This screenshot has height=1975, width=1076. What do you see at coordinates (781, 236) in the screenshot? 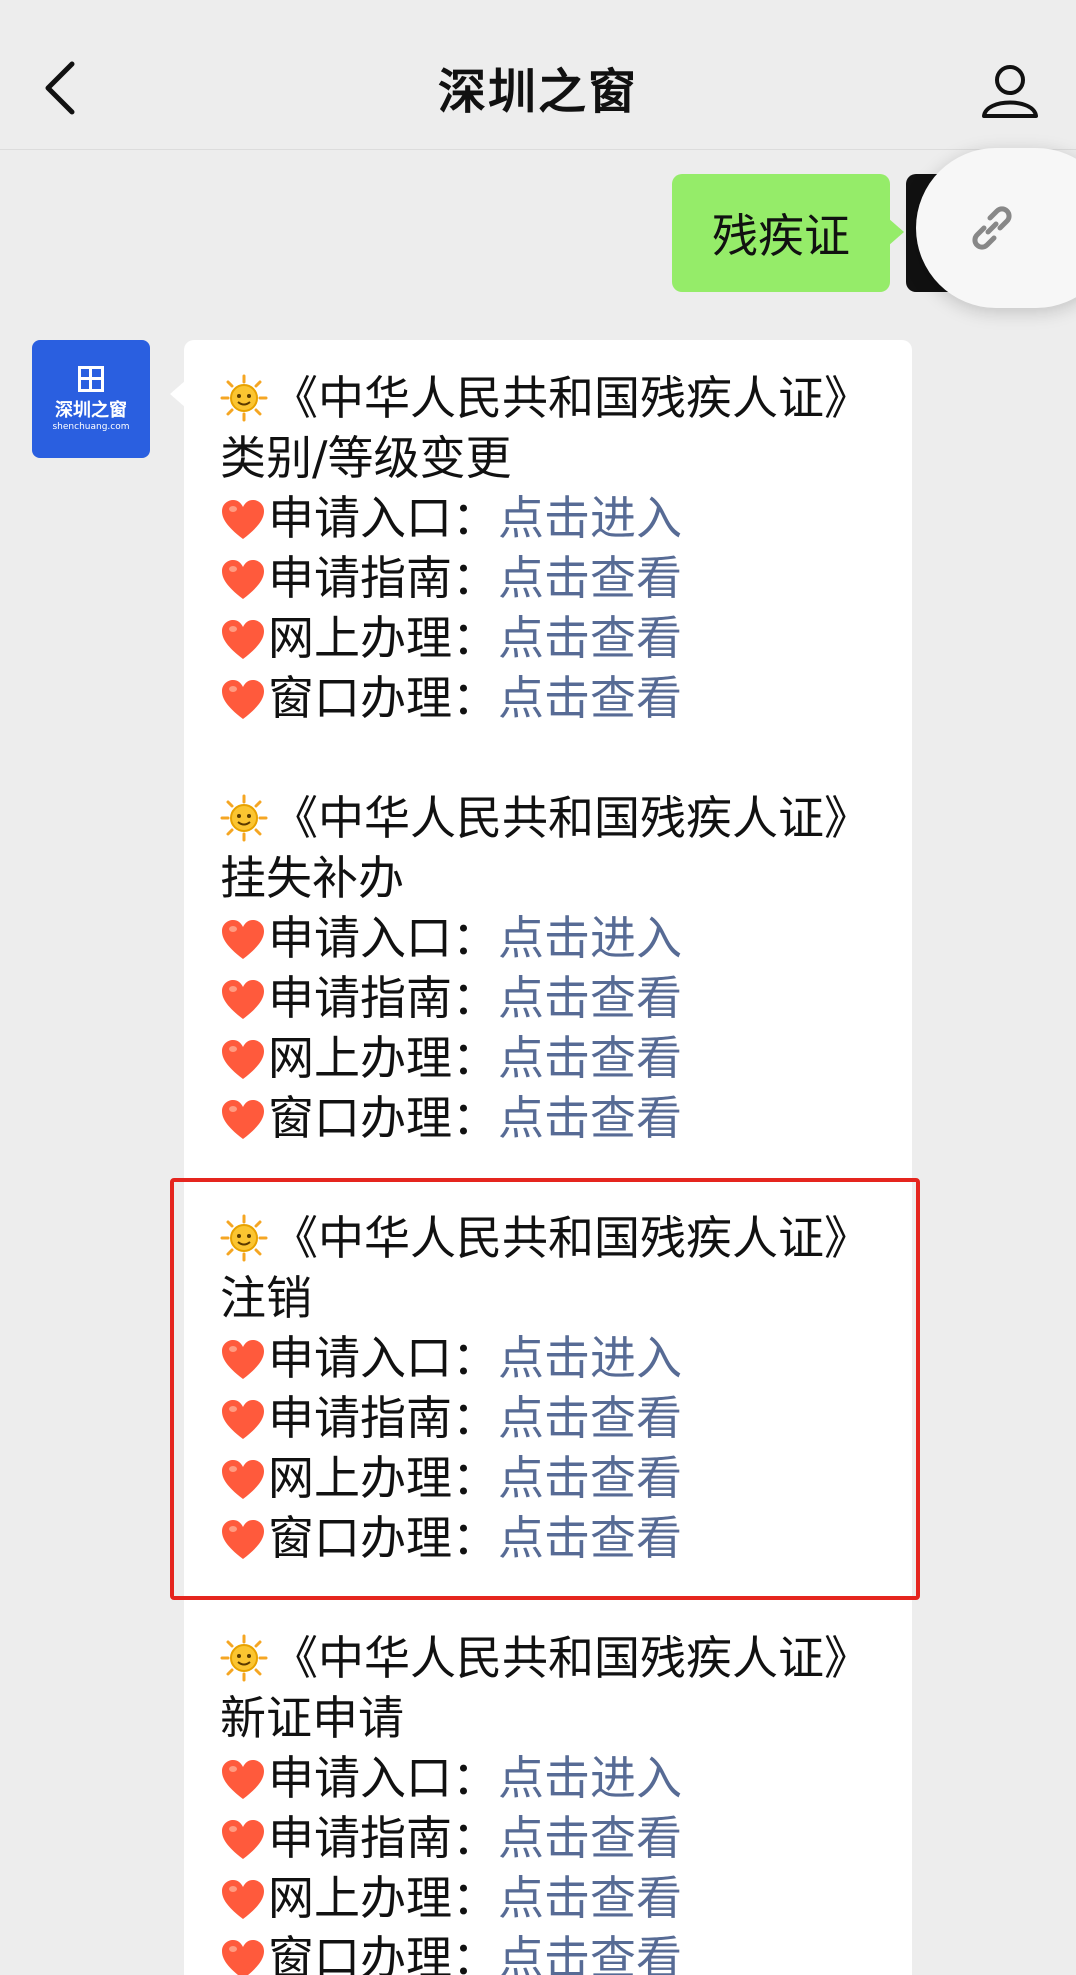
I see `outgoing-message-text: 残疾证` at bounding box center [781, 236].